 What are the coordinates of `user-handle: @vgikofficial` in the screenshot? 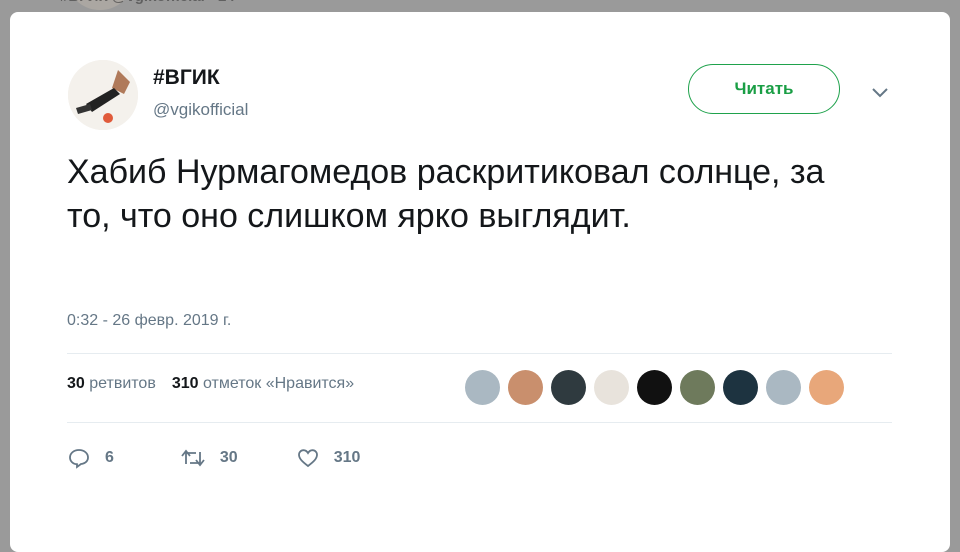 It's located at (200, 110).